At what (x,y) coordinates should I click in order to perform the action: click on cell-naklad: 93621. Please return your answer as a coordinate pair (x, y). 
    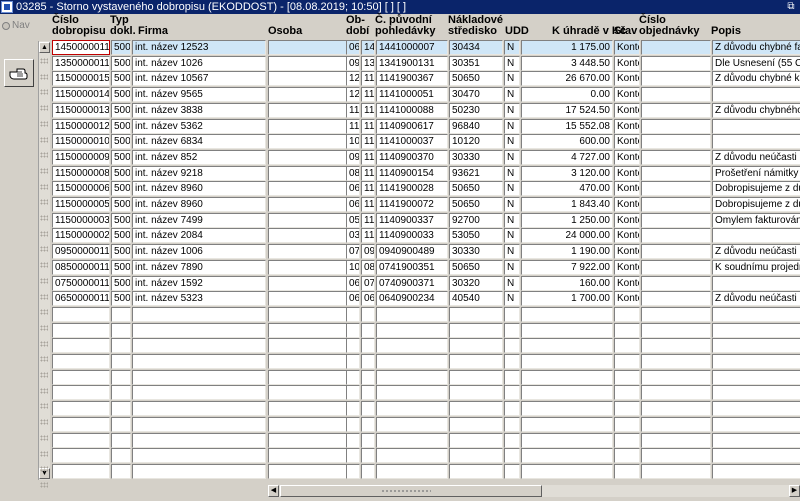
    Looking at the image, I should click on (476, 173).